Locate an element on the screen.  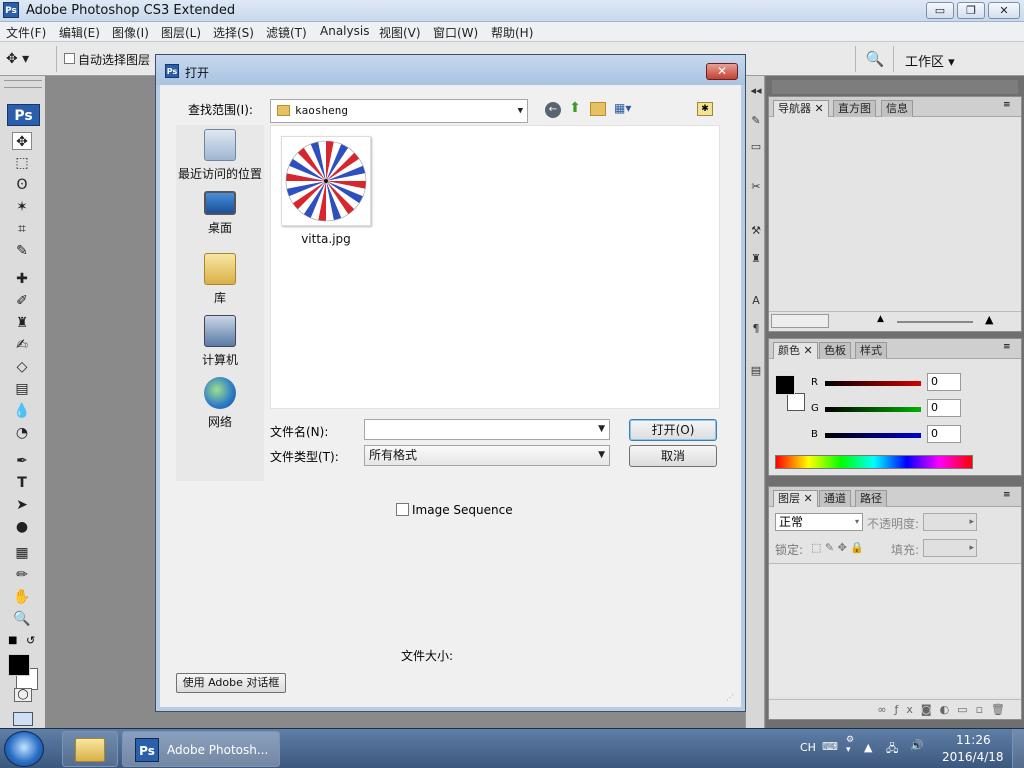
network-tray-icon: 🖧 is located at coordinates (892, 749).